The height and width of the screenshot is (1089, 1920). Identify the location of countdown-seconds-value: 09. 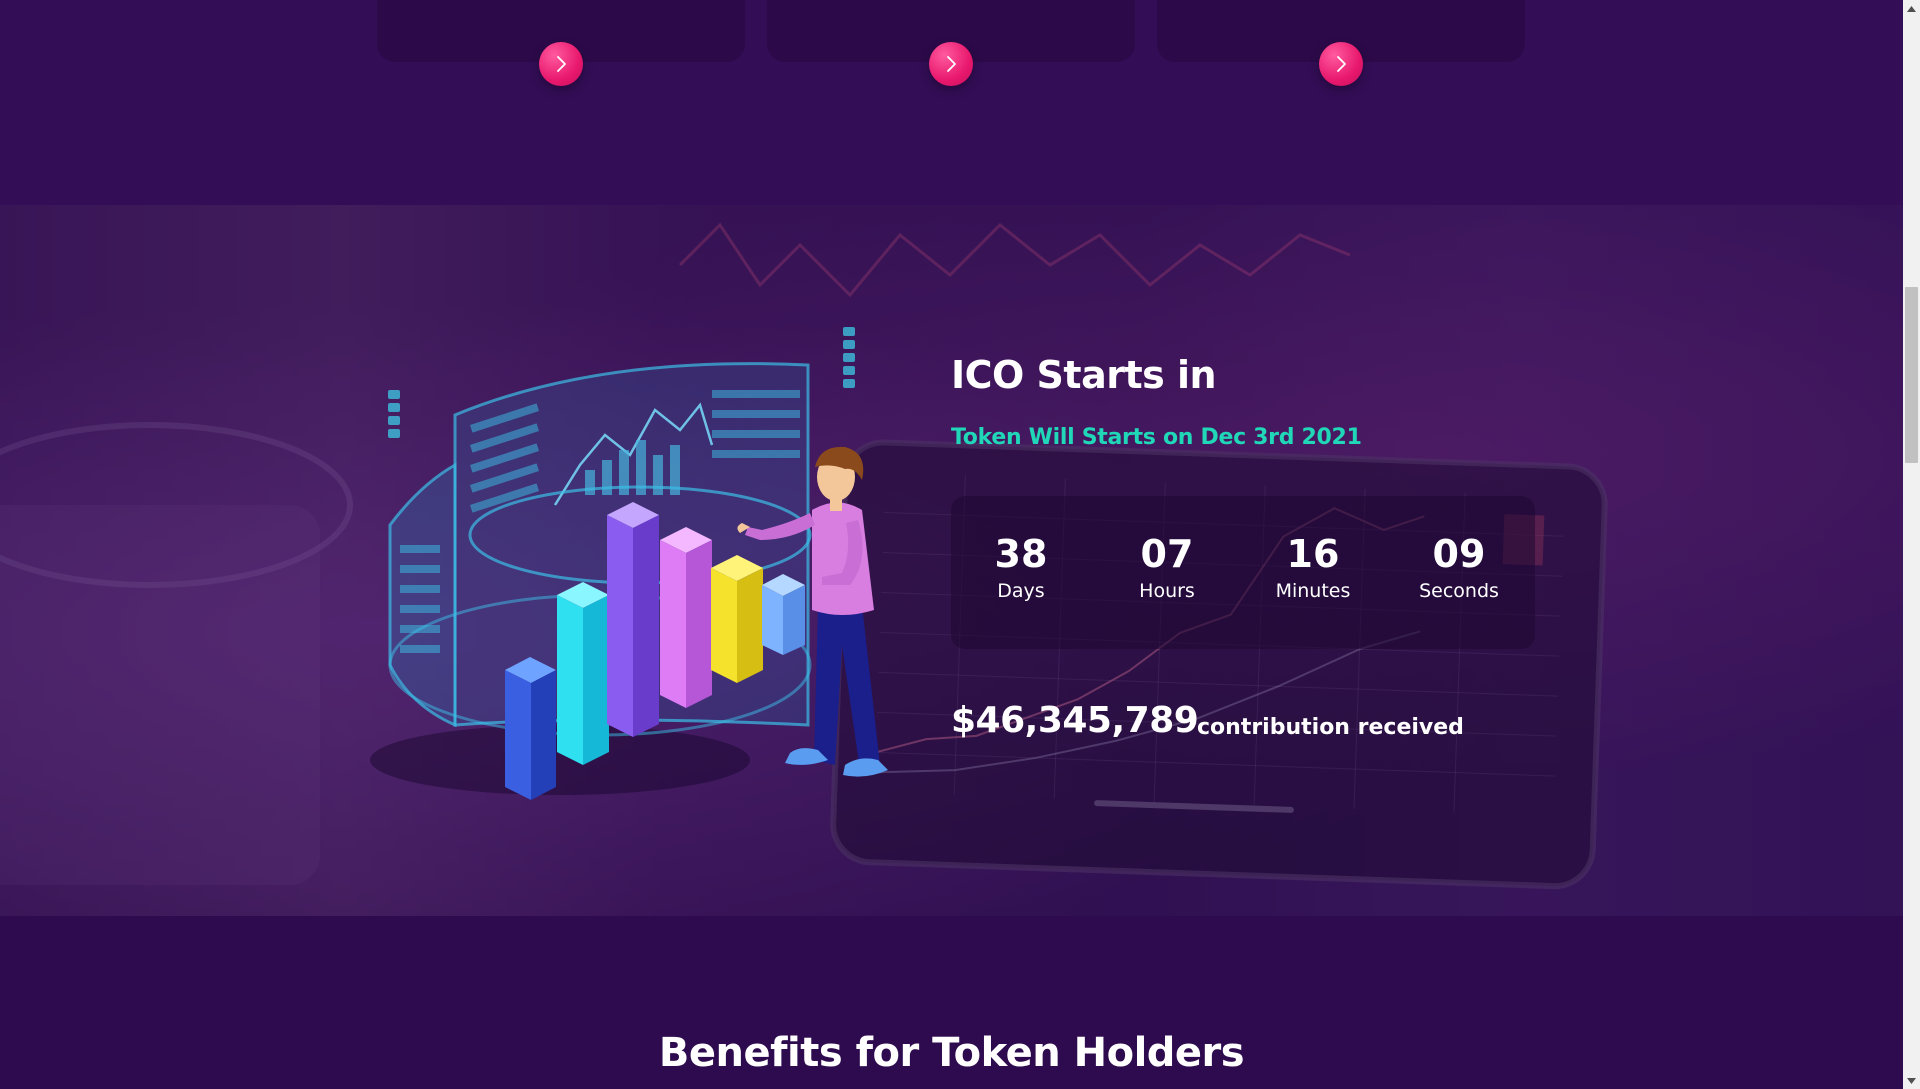
(1459, 554).